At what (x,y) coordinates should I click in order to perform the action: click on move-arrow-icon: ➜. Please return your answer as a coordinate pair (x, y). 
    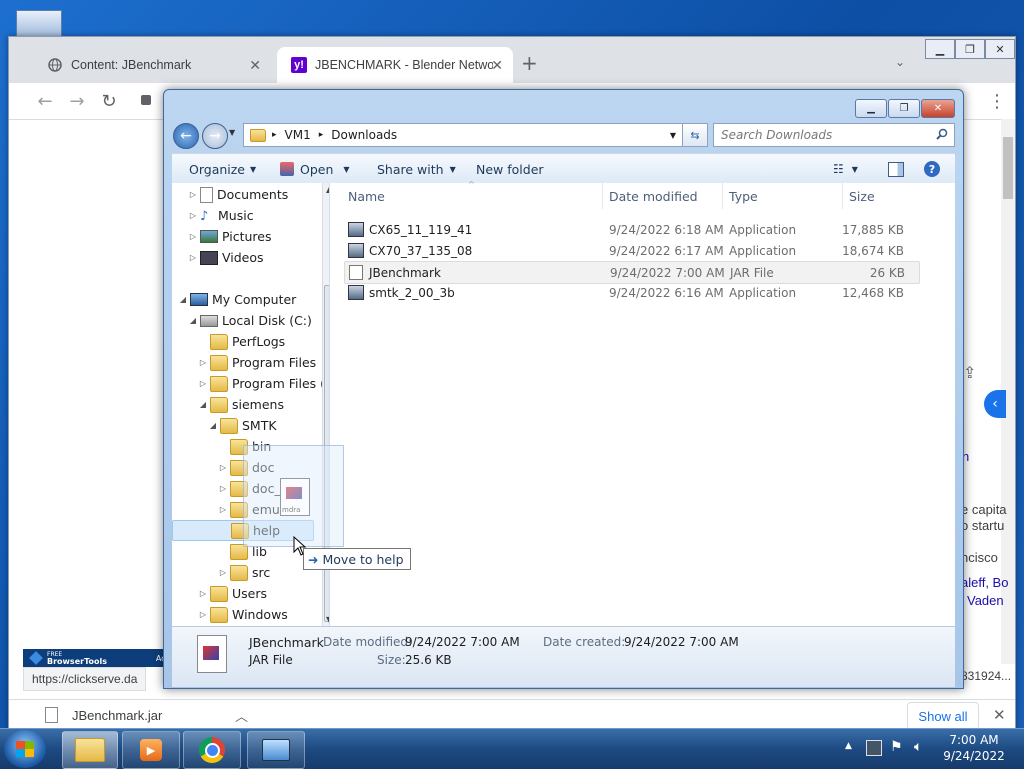
    Looking at the image, I should click on (313, 559).